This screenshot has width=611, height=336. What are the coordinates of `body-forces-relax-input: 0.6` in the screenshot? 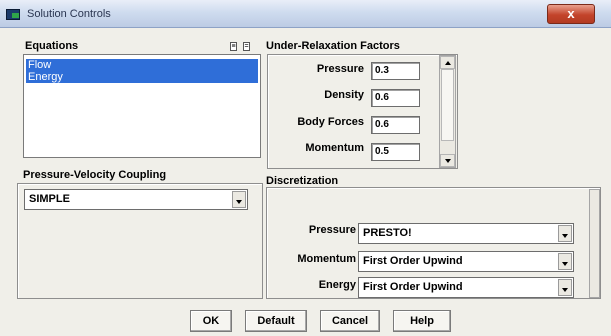 It's located at (395, 125).